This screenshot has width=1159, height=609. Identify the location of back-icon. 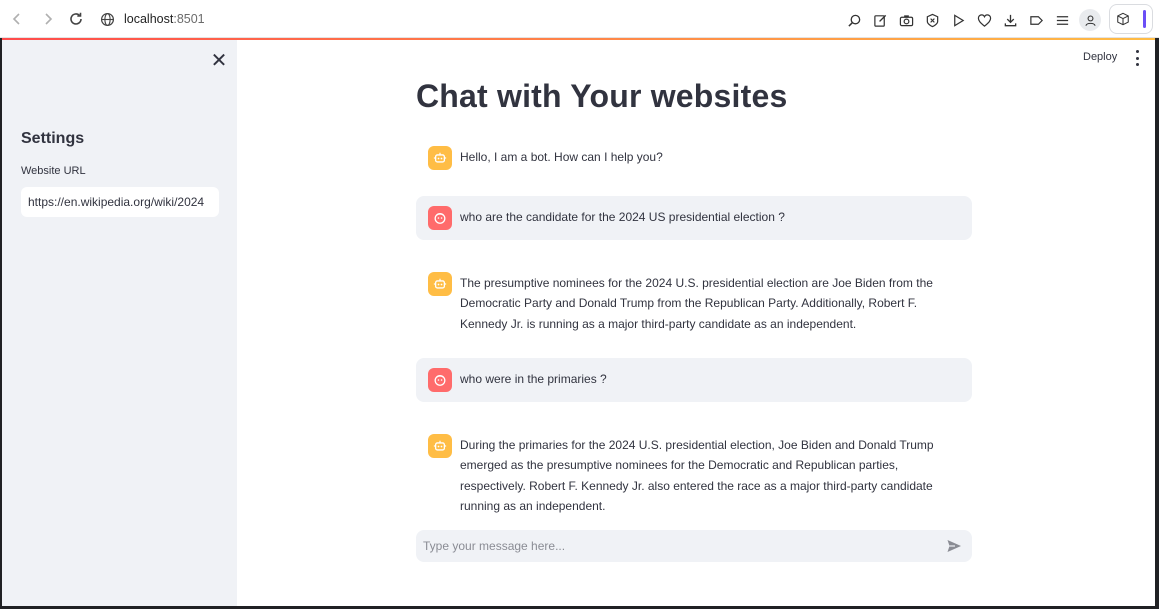
(17, 19).